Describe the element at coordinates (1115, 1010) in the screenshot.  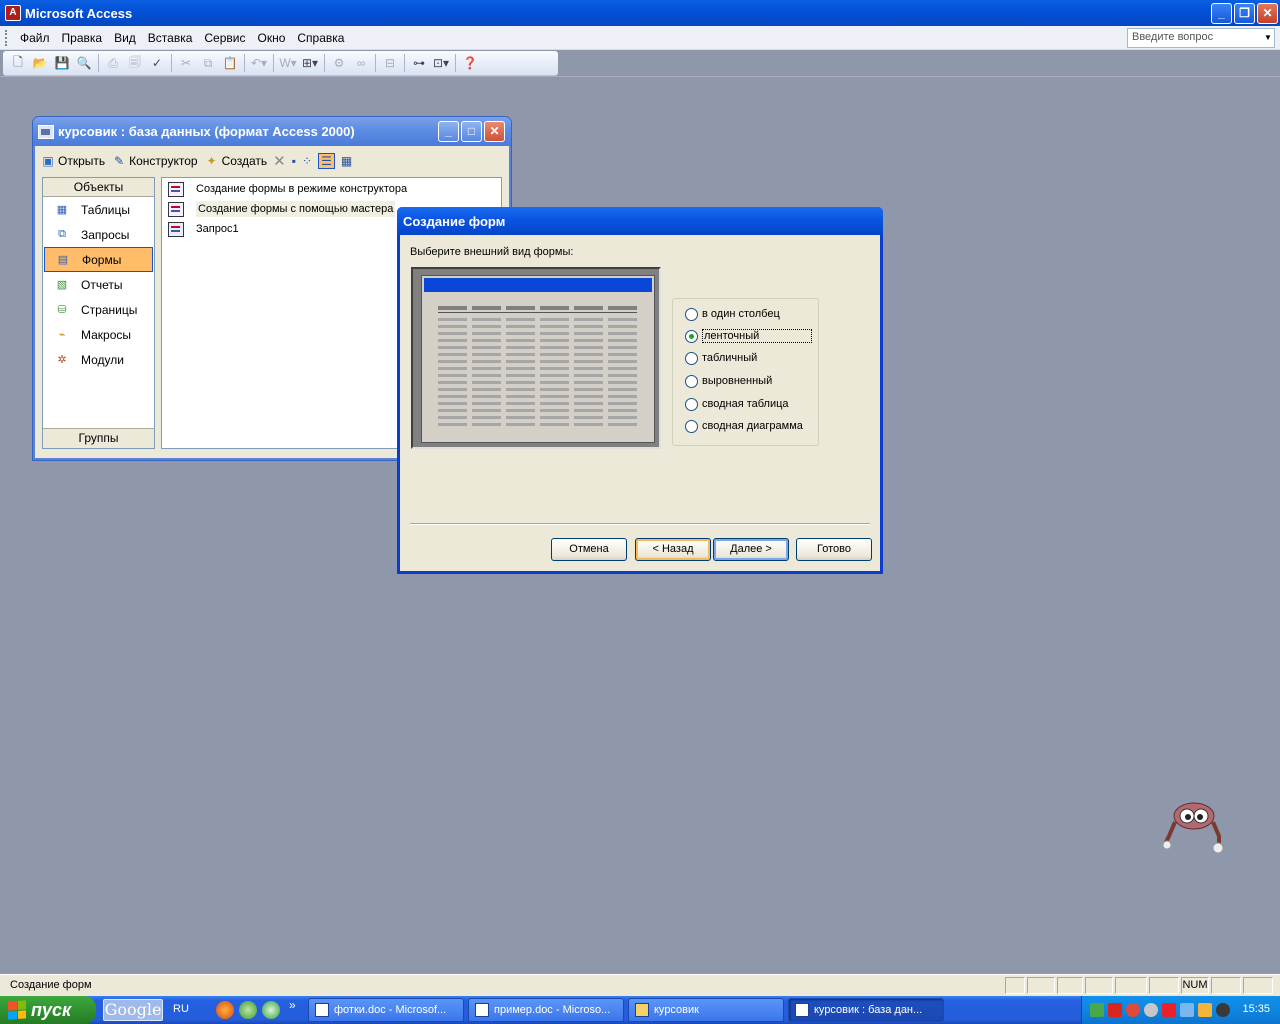
I see `tray-ati-icon` at that location.